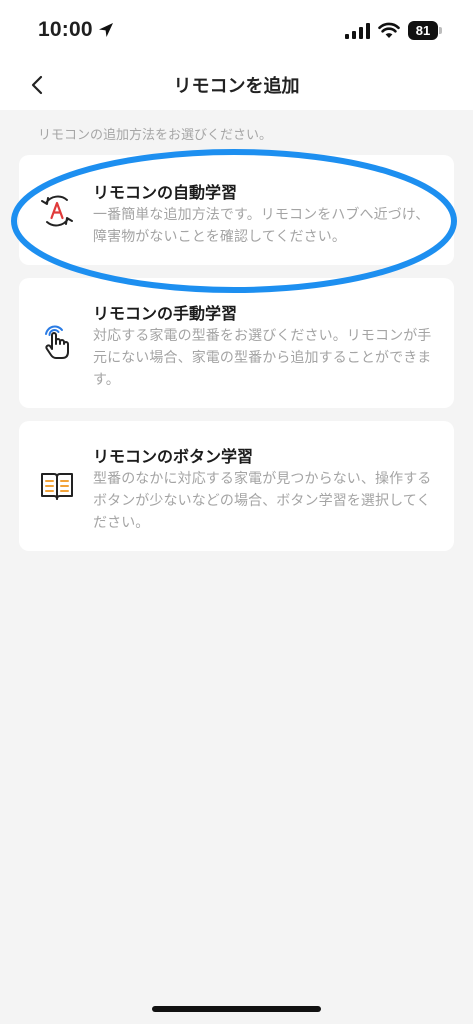  I want to click on hand-tap-icon, so click(57, 342).